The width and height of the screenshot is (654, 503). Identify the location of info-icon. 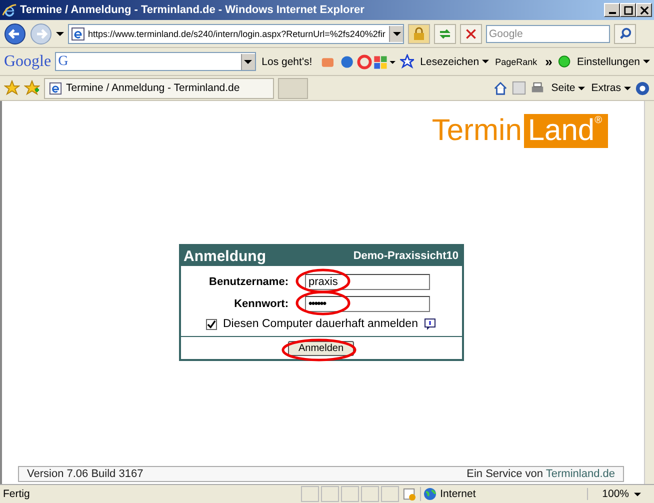
(430, 324).